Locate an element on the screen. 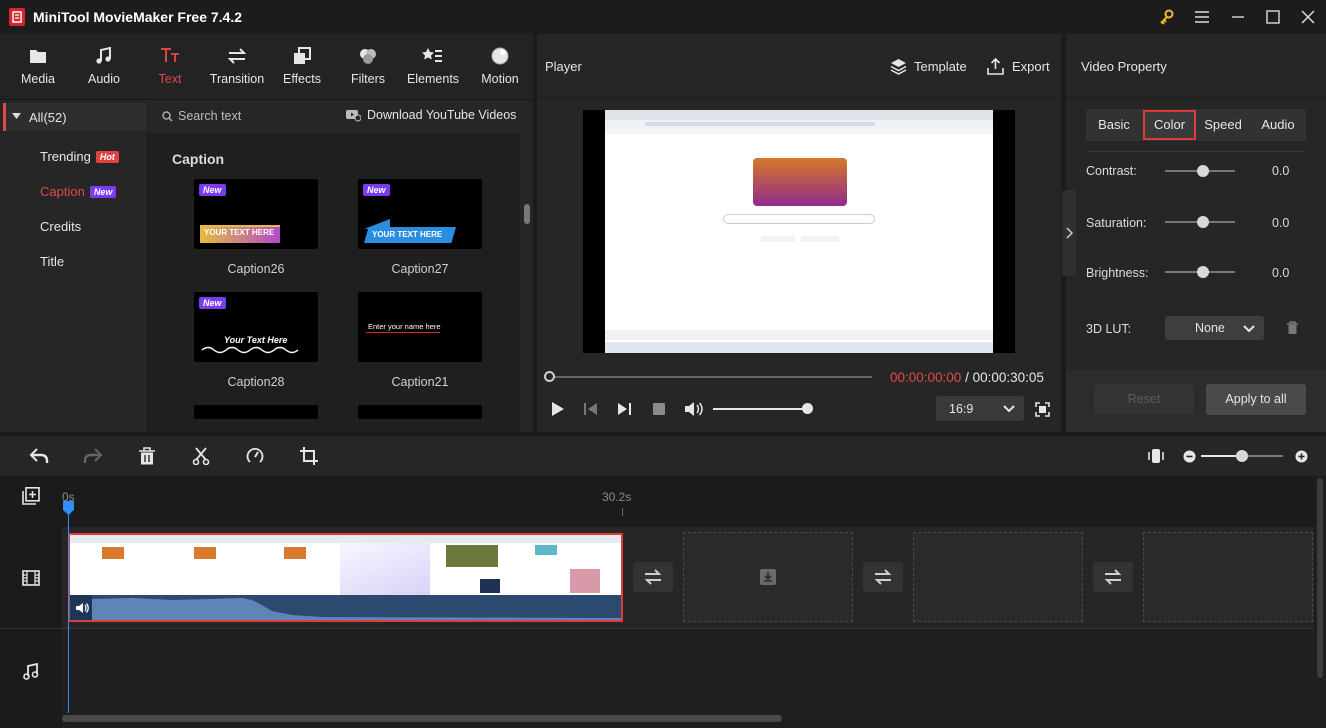  ruler-mark-label: 30.2s is located at coordinates (617, 497).